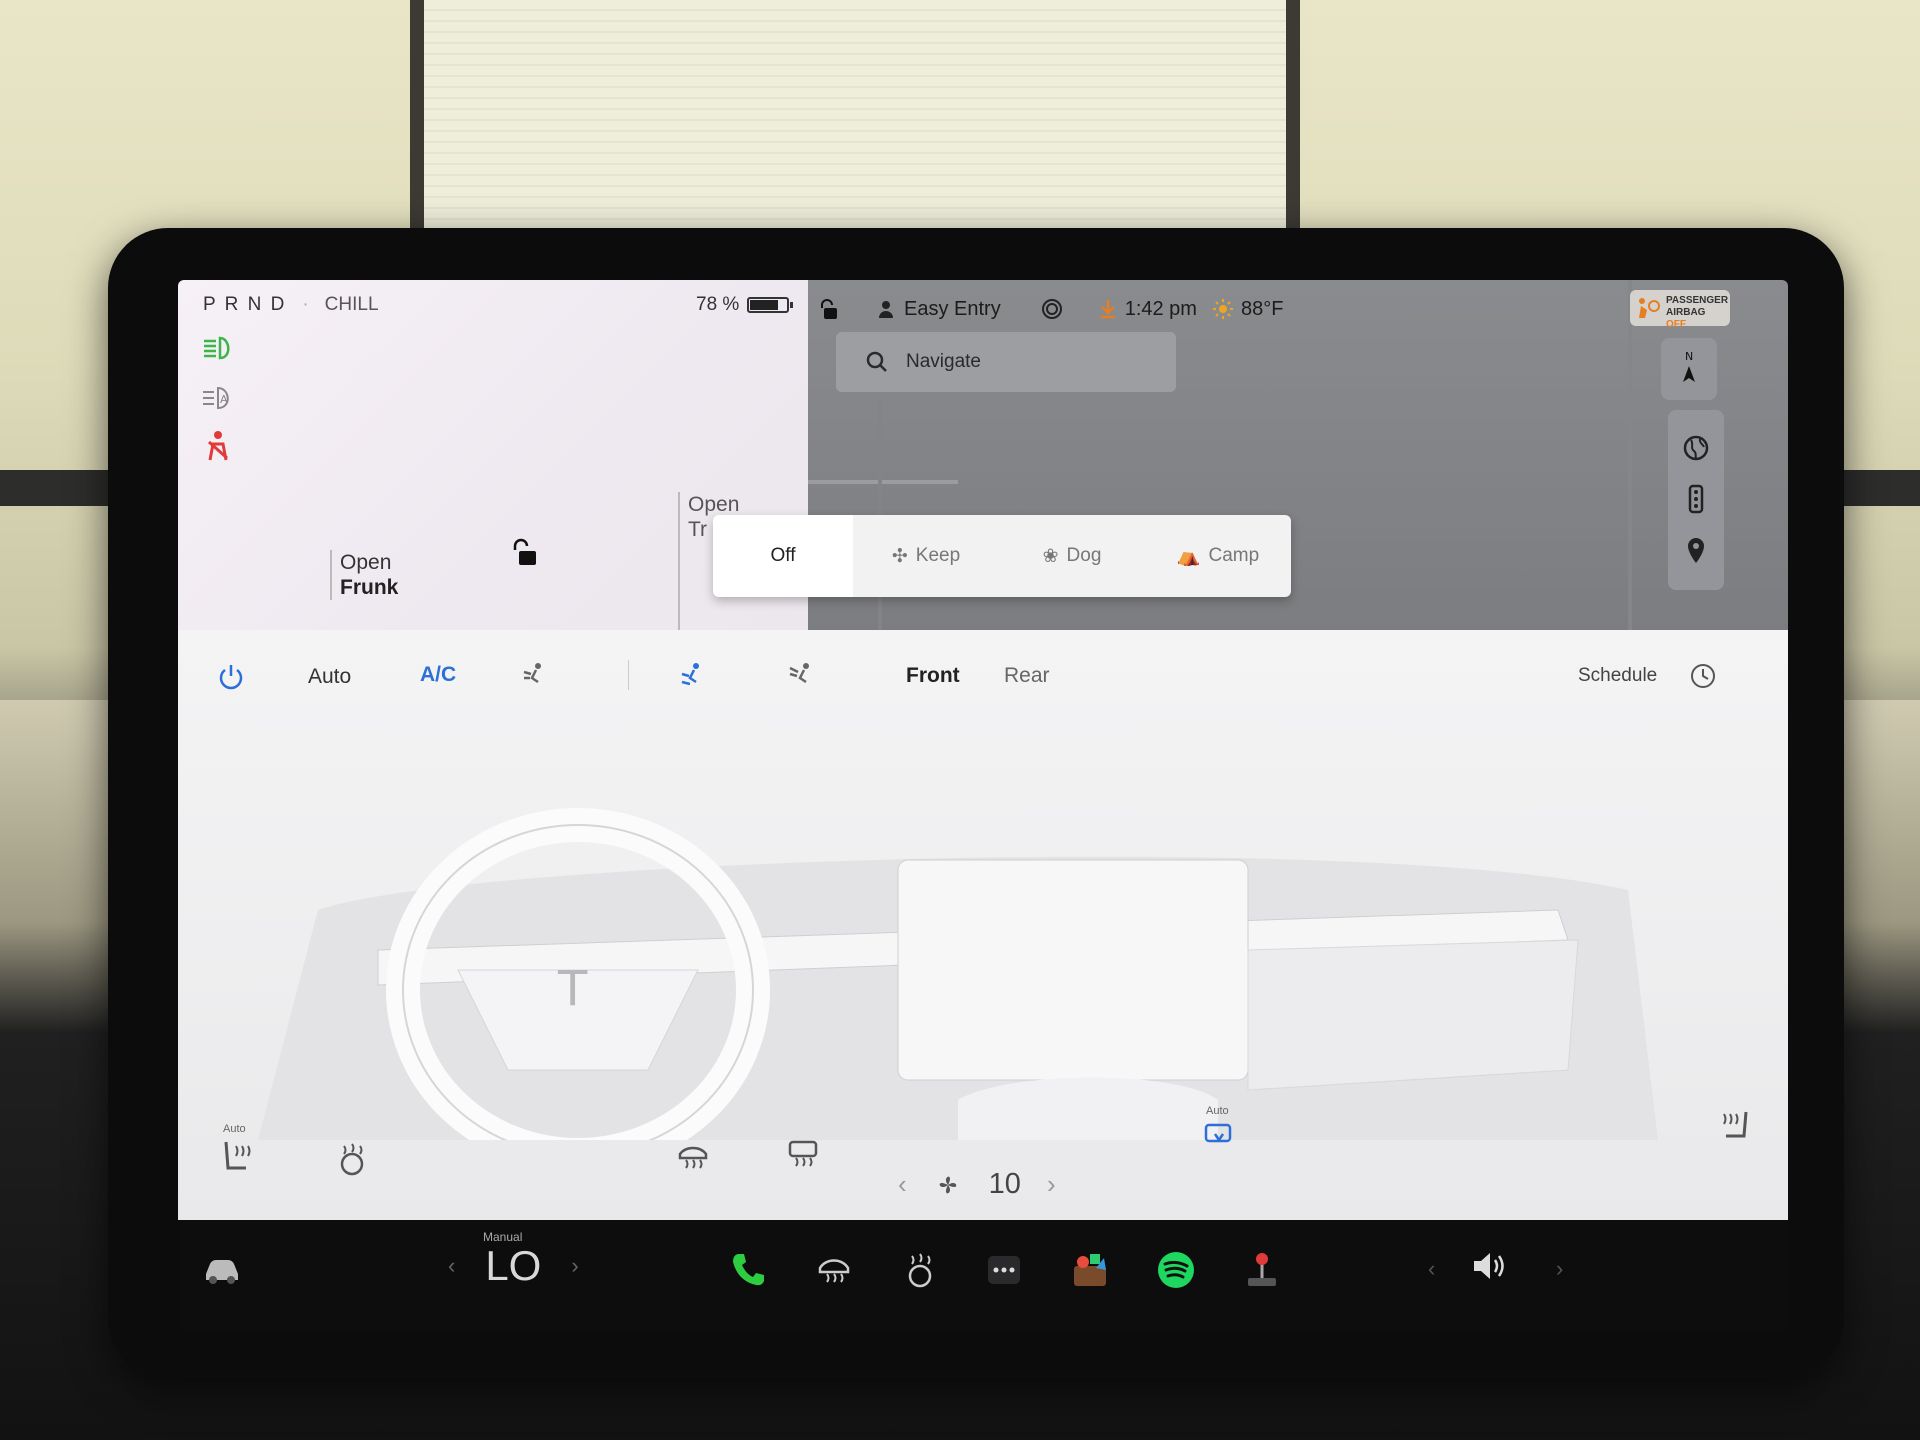 This screenshot has height=1440, width=1920. Describe the element at coordinates (834, 1270) in the screenshot. I see `dock-front-defrost-icon` at that location.